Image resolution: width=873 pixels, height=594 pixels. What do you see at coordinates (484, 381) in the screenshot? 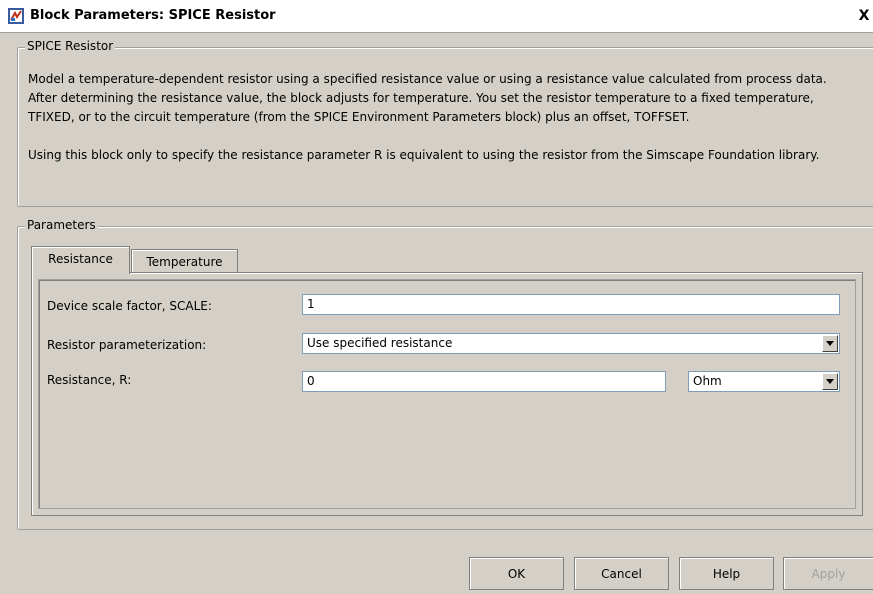
I see `resistance-input: 0` at bounding box center [484, 381].